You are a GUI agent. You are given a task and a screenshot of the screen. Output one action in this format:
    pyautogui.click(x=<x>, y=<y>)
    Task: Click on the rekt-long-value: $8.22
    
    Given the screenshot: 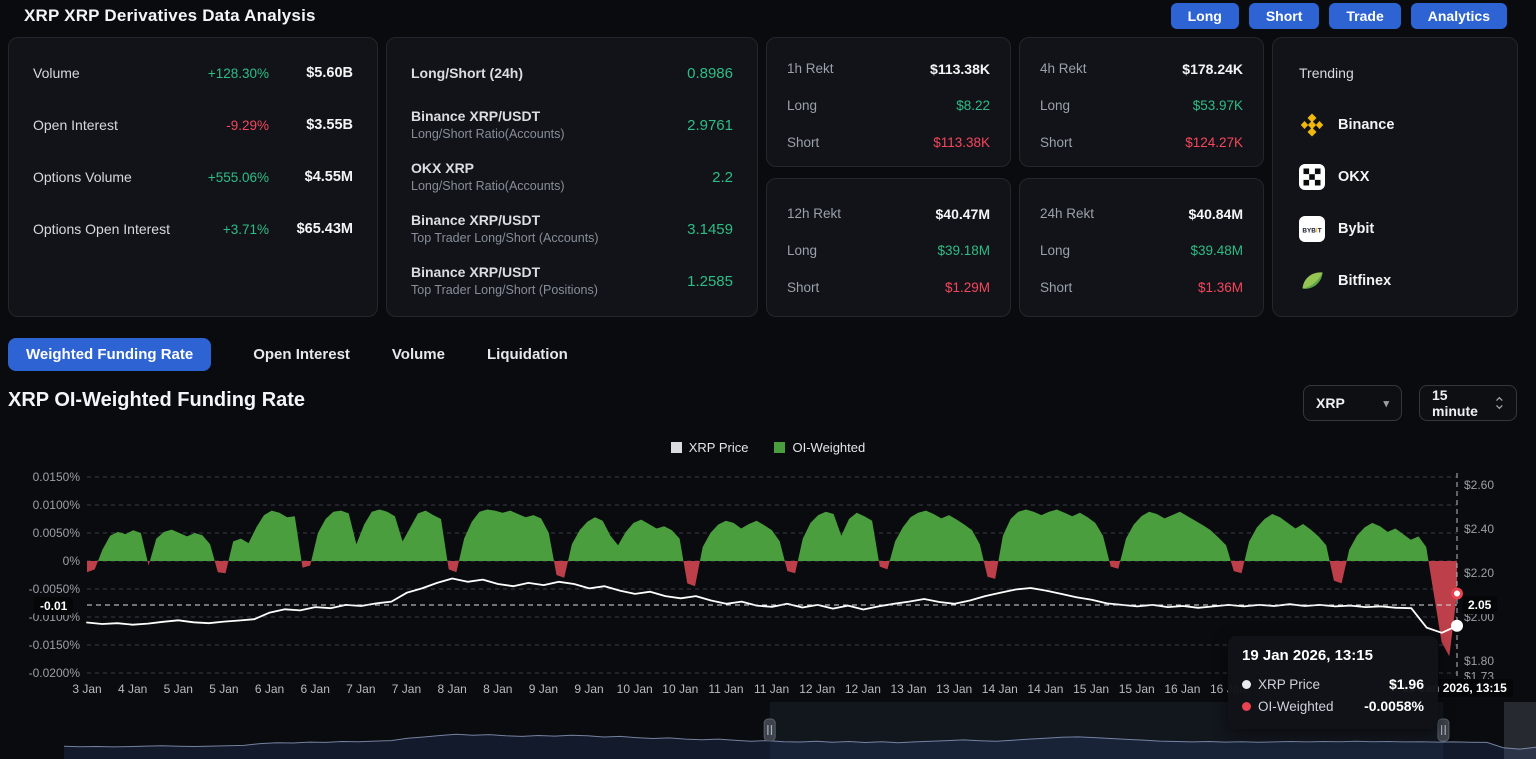 What is the action you would take?
    pyautogui.click(x=973, y=105)
    